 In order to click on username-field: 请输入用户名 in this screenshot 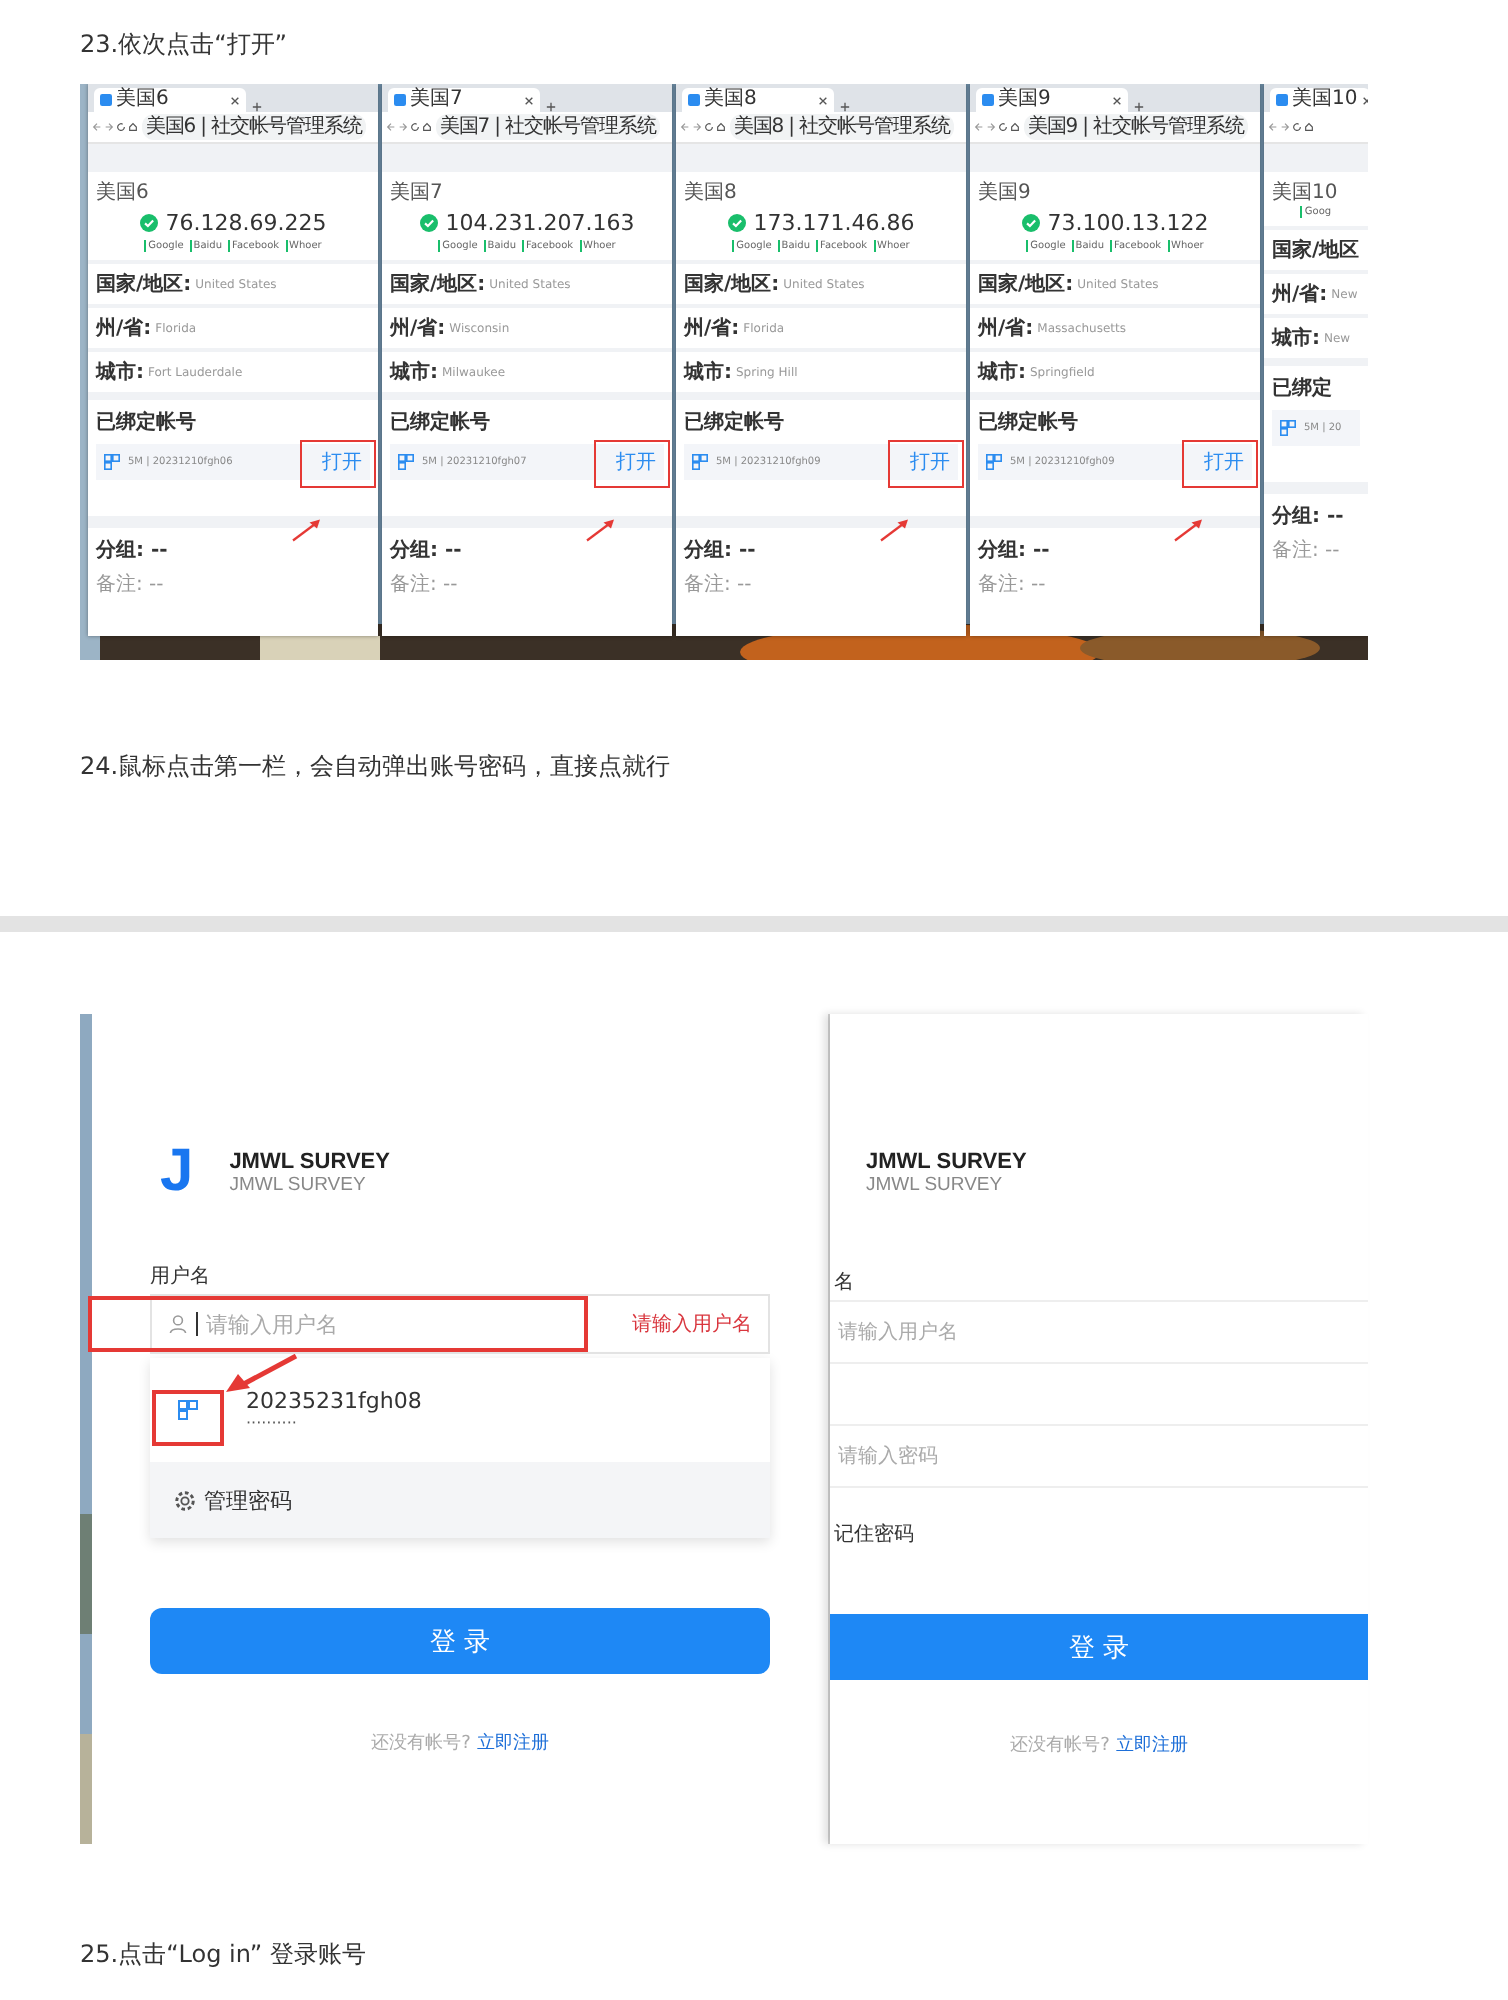, I will do `click(1099, 1332)`.